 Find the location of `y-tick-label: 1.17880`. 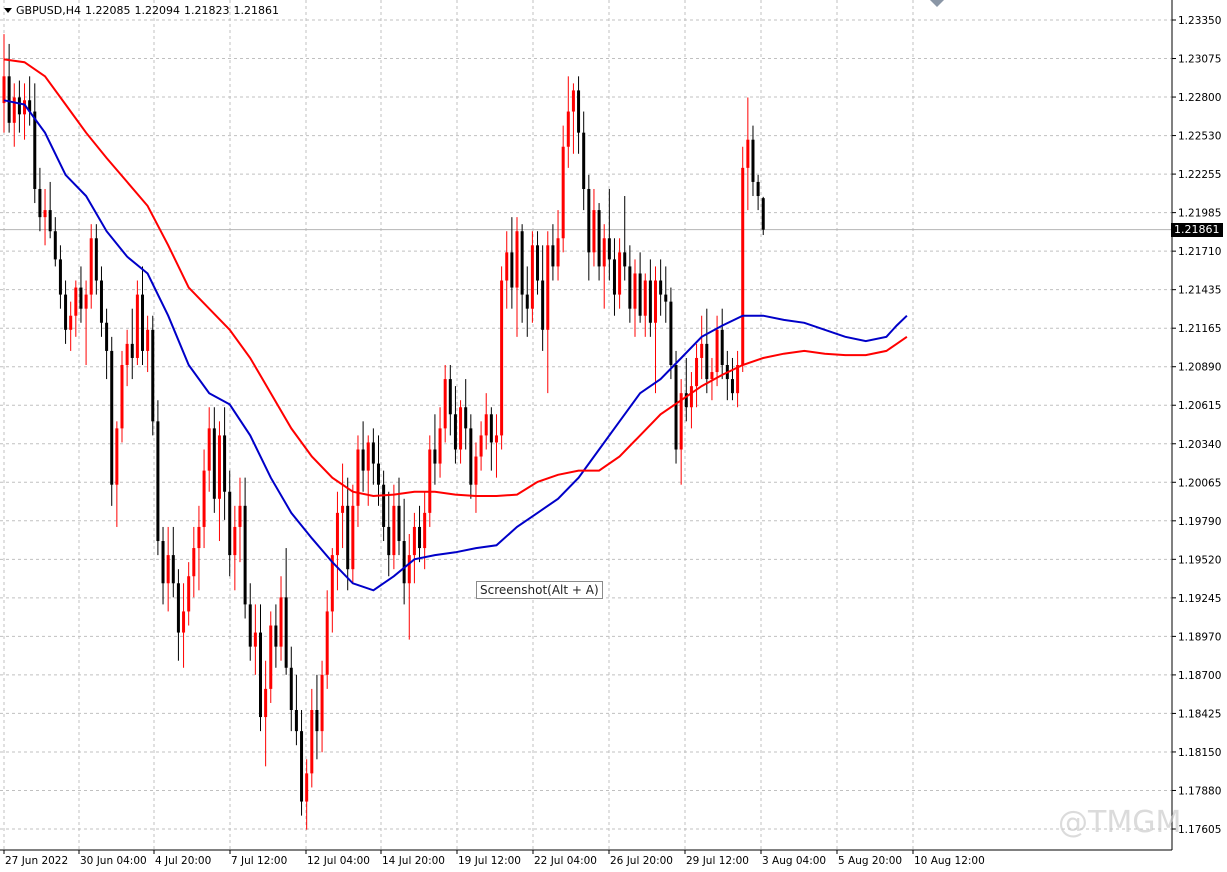

y-tick-label: 1.17880 is located at coordinates (1199, 791).